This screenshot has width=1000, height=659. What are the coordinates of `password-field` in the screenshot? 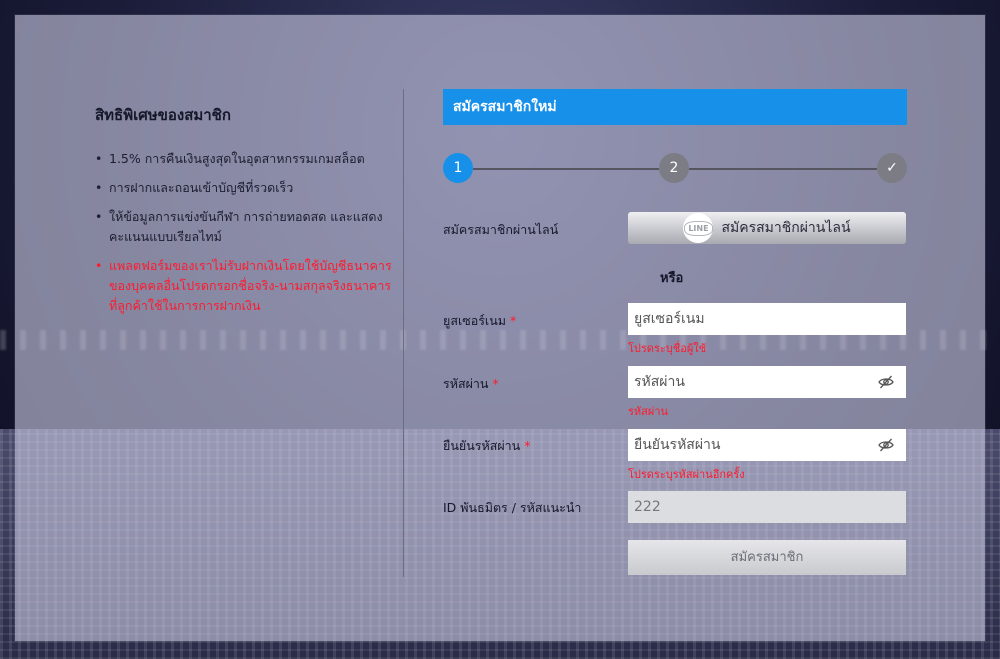 It's located at (767, 382).